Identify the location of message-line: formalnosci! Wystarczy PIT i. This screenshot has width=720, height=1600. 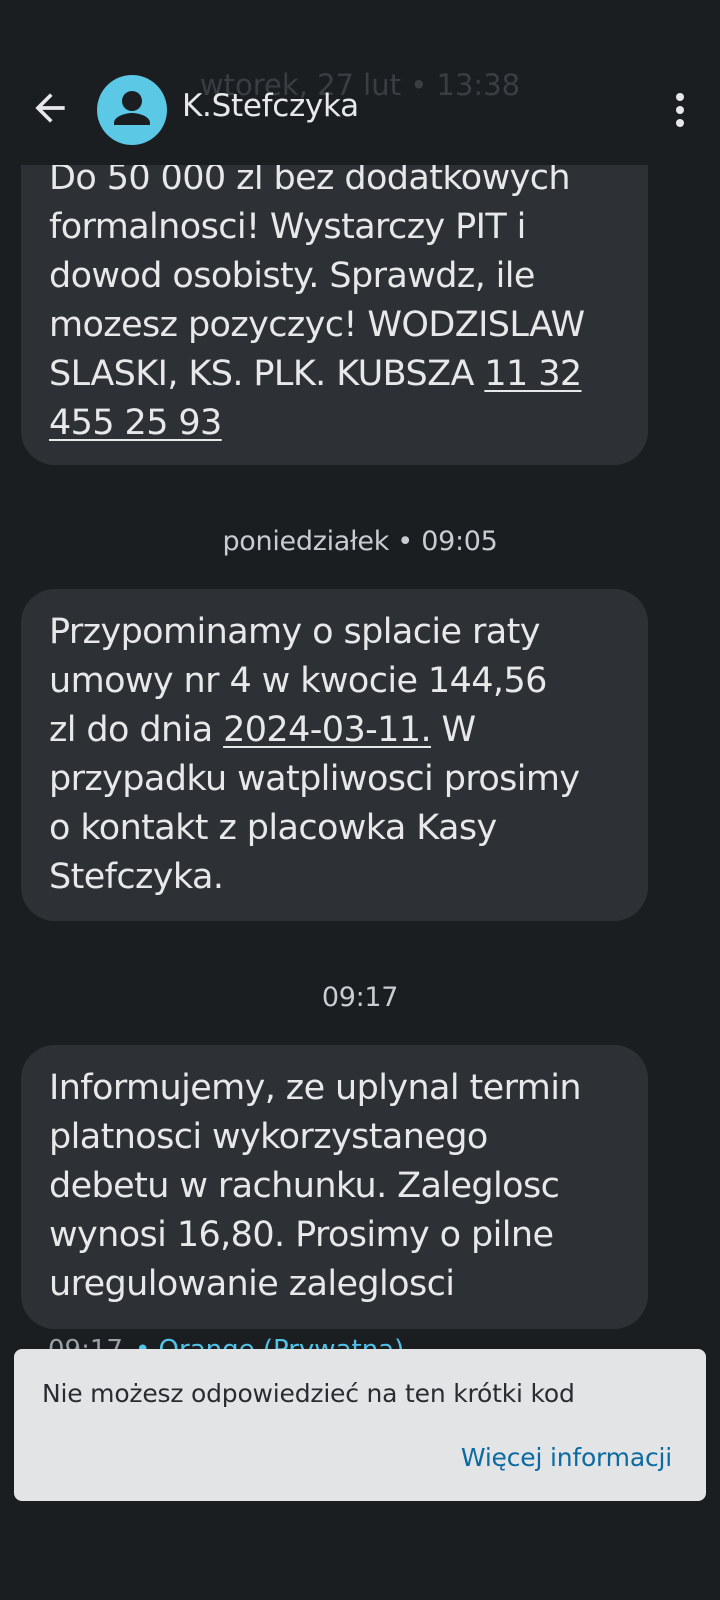
(287, 227).